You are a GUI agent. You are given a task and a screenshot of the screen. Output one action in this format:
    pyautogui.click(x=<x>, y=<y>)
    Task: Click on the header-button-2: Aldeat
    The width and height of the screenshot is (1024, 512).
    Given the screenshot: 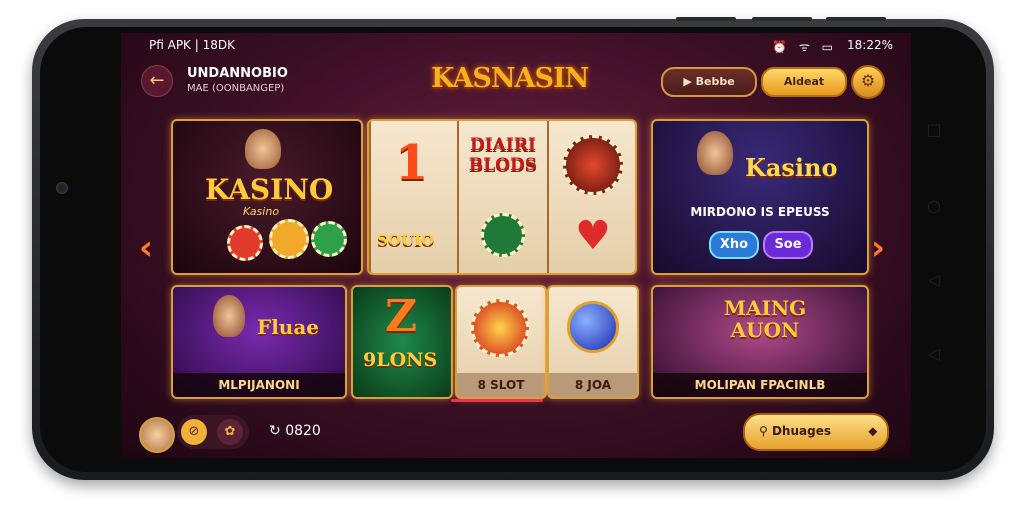 What is the action you would take?
    pyautogui.click(x=804, y=82)
    